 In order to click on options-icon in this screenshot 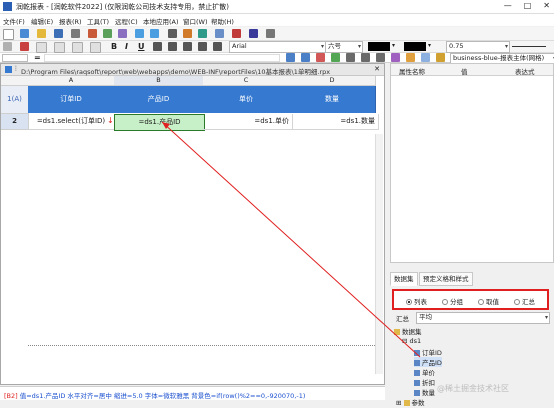, I will do `click(270, 33)`.